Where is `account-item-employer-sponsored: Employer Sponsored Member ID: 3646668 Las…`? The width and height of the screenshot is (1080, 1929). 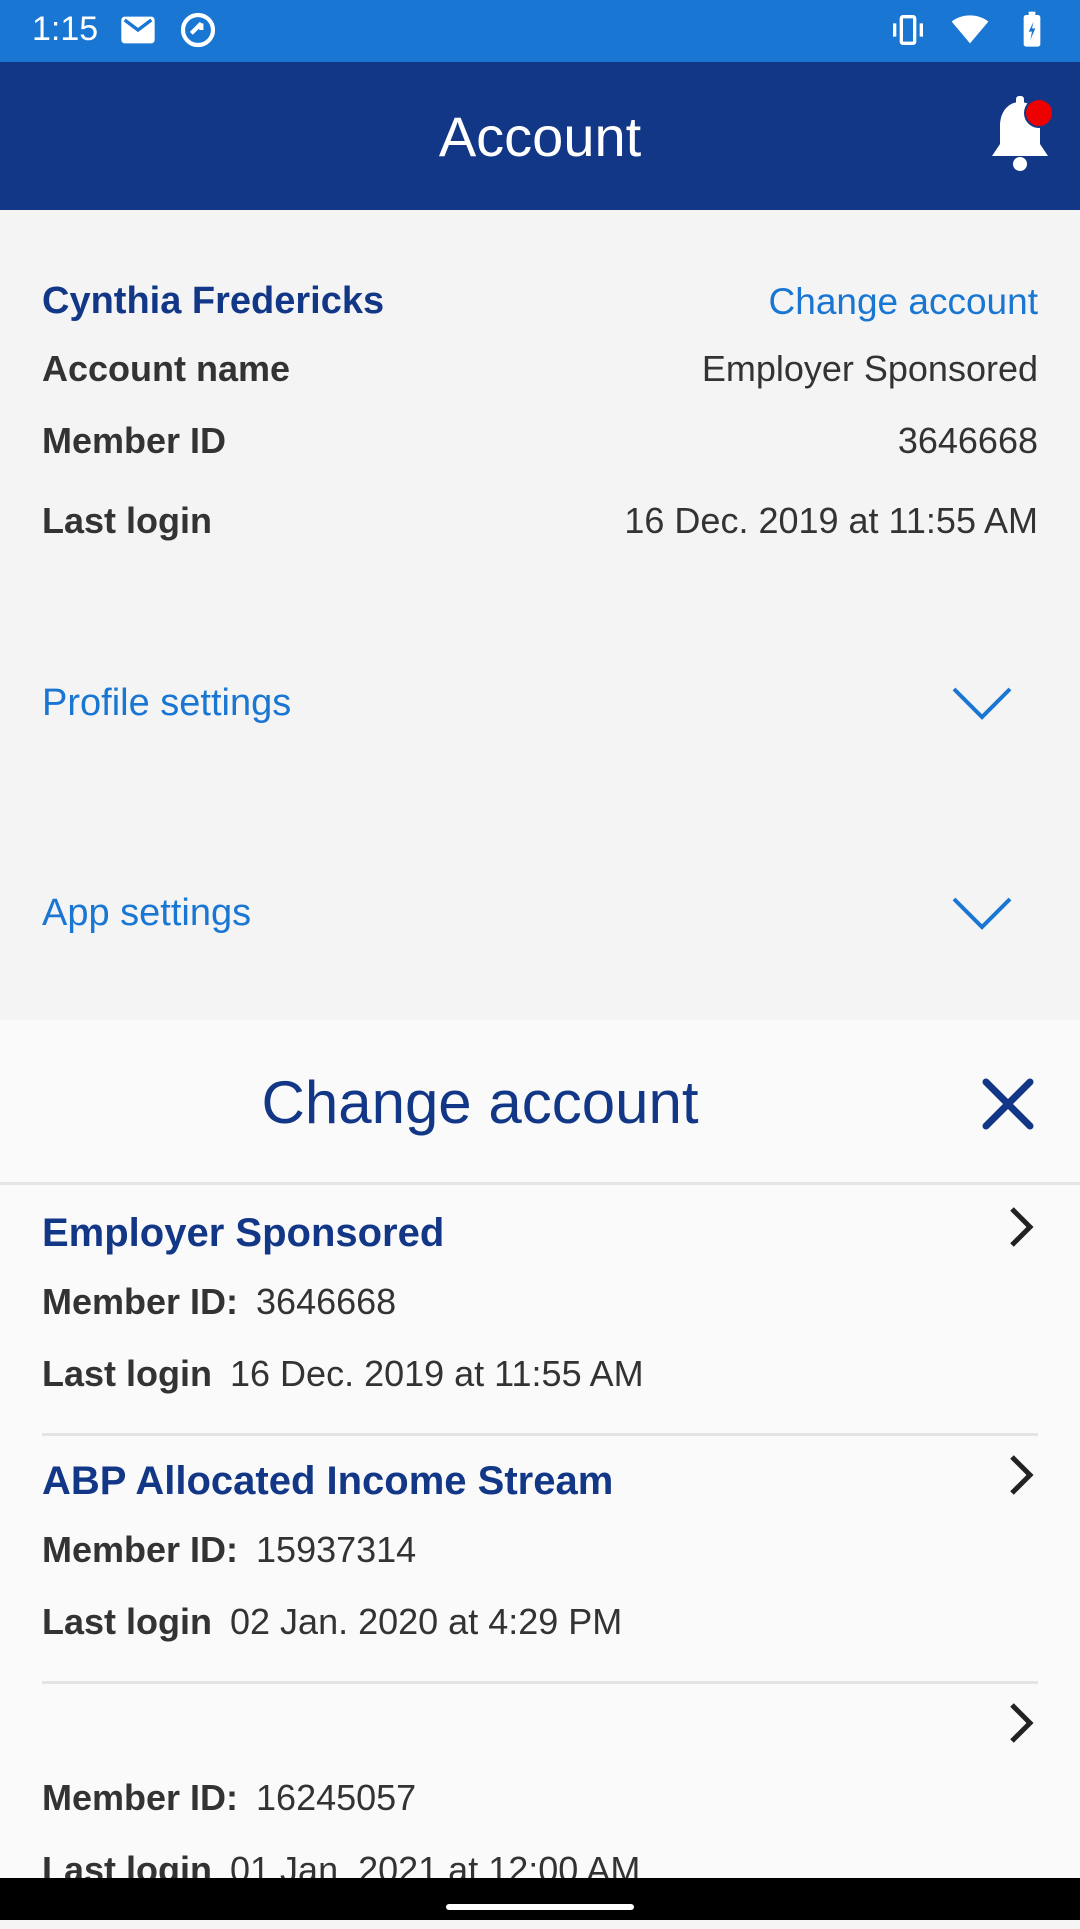 account-item-employer-sponsored: Employer Sponsored Member ID: 3646668 Las… is located at coordinates (540, 1310).